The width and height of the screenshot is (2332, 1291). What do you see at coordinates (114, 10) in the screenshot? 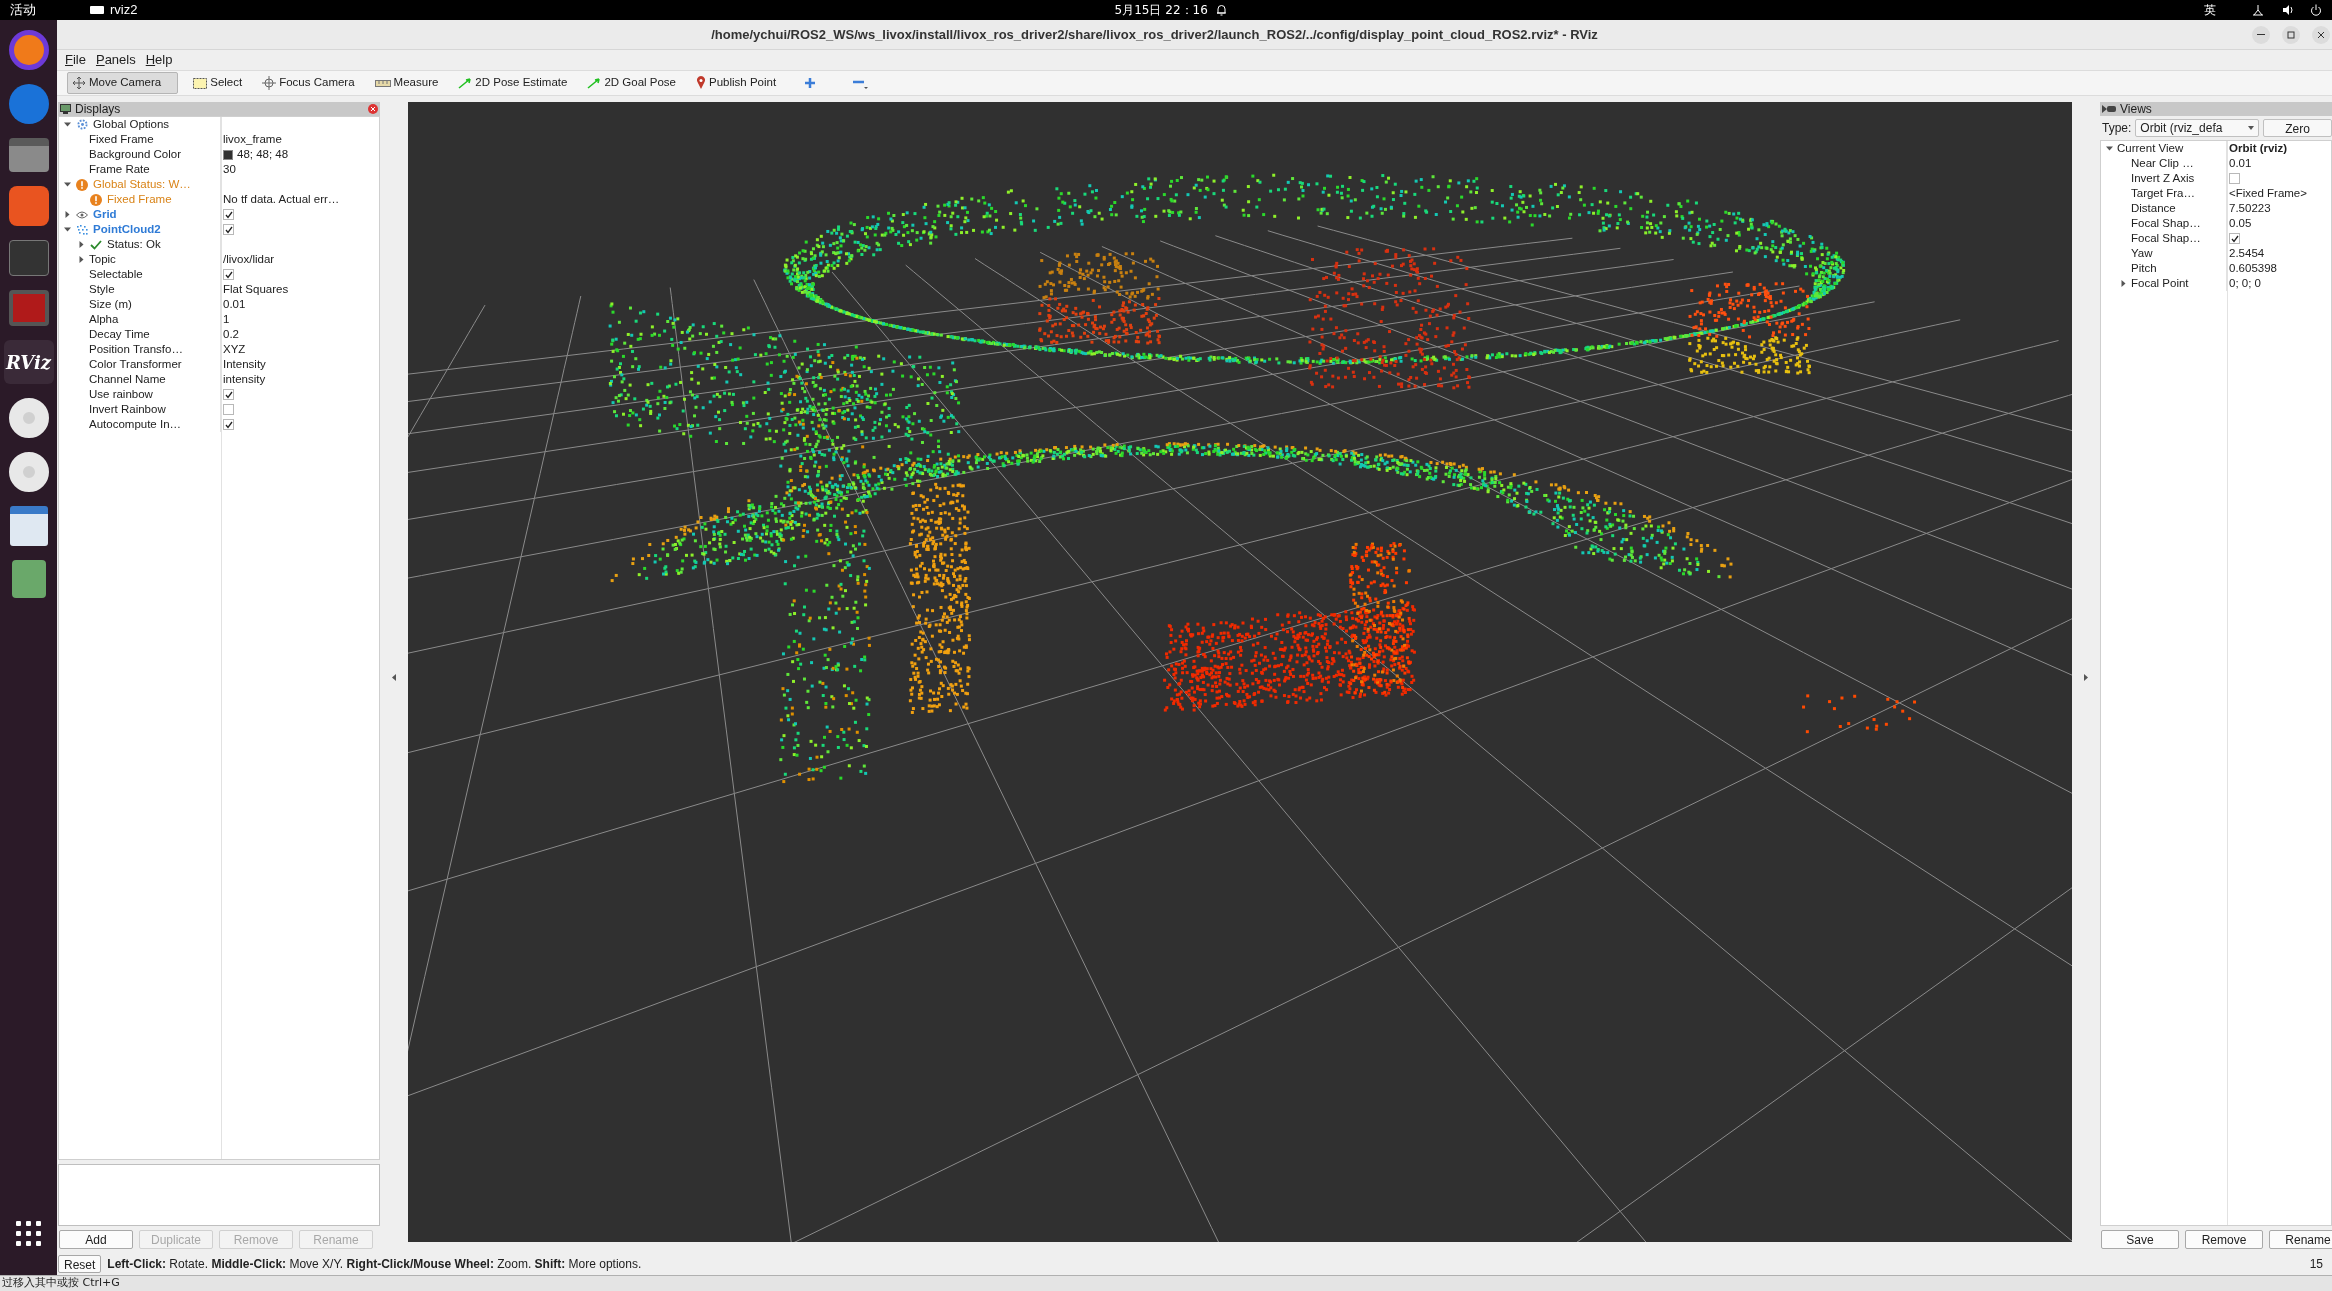
I see `app-menu: rviz2` at bounding box center [114, 10].